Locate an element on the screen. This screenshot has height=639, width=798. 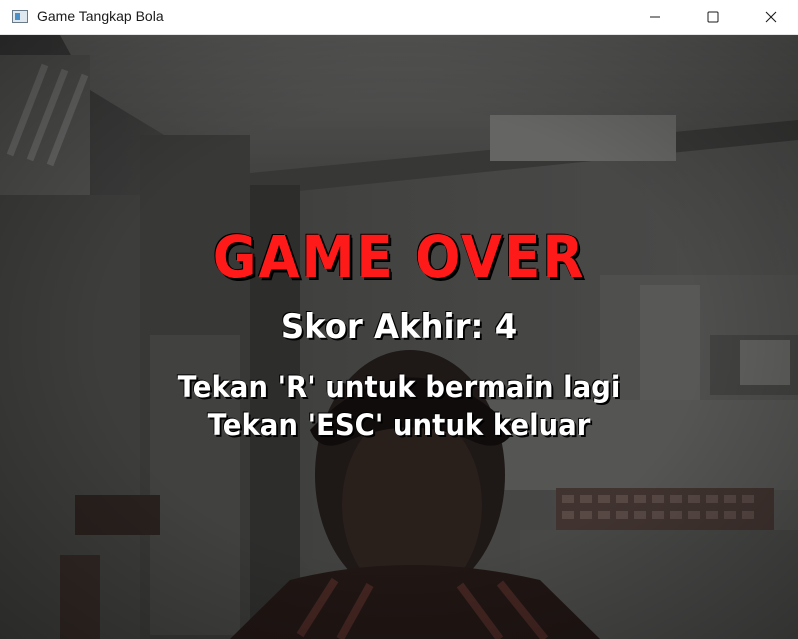
maximize-button is located at coordinates (713, 17).